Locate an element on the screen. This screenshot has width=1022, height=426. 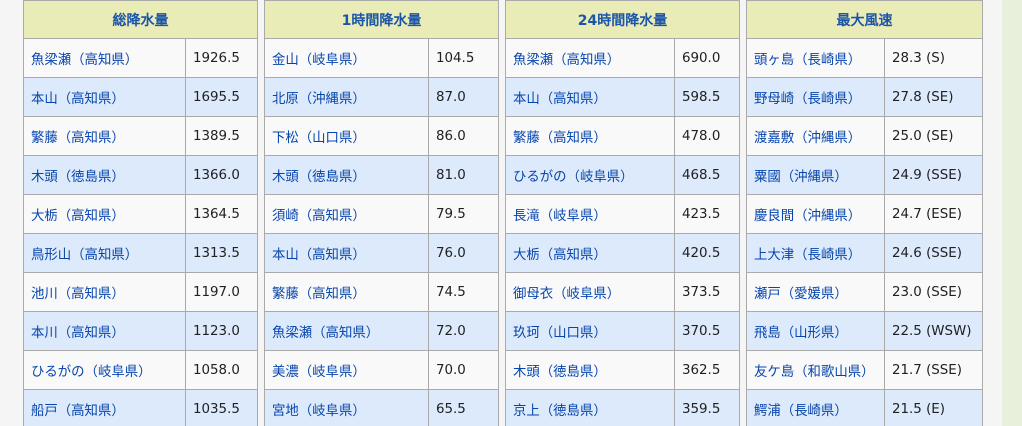
table-row: 美濃（岐阜県） 70.0 is located at coordinates (381, 370).